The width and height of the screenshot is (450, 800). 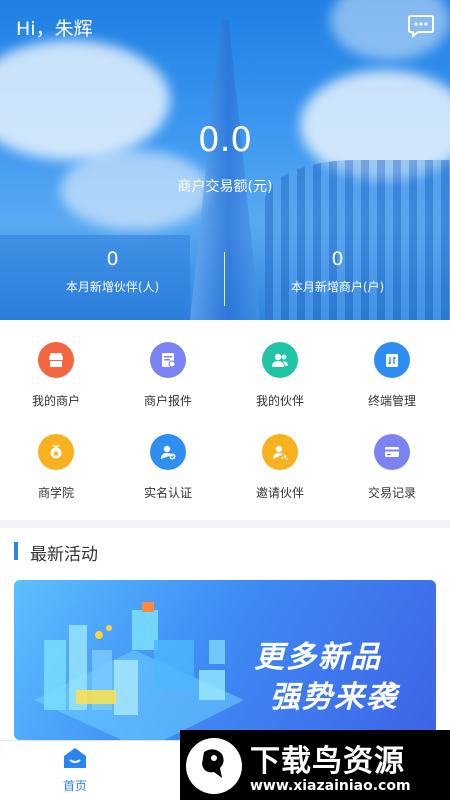 What do you see at coordinates (225, 187) in the screenshot?
I see `transaction-amount-label: 商户交易额(元)` at bounding box center [225, 187].